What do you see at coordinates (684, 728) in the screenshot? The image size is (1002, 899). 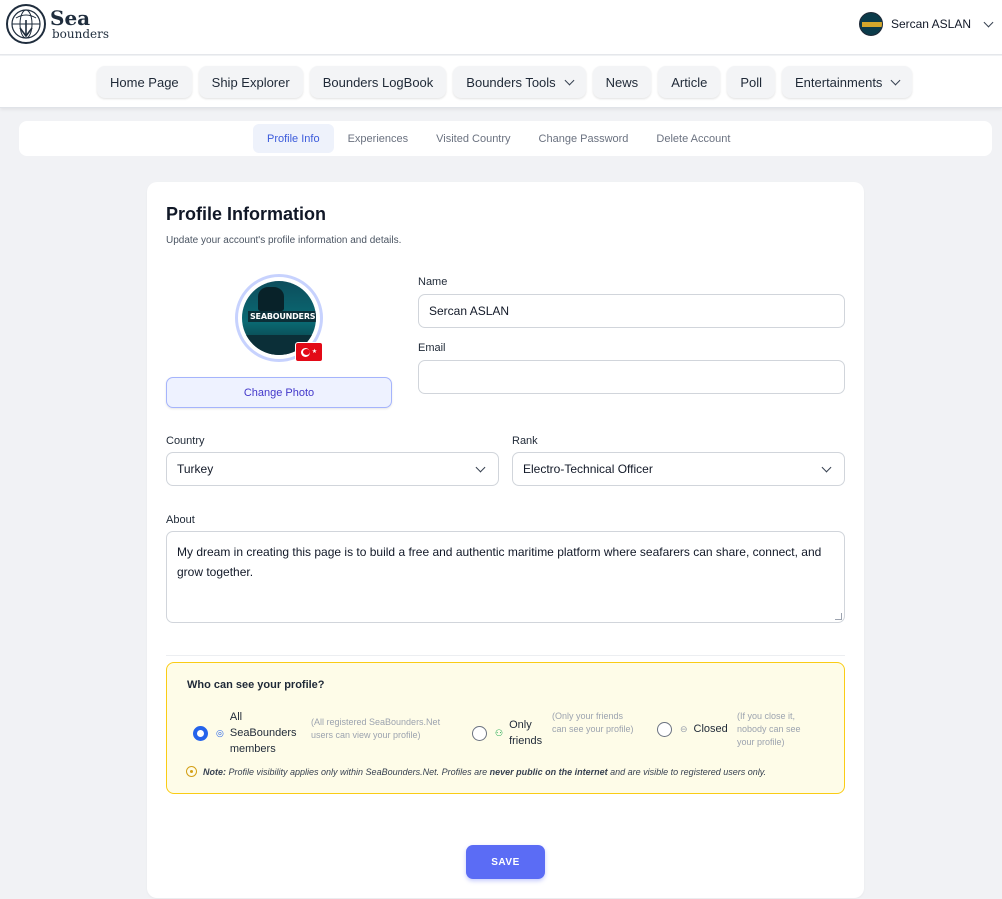 I see `lock-icon: ⊖` at bounding box center [684, 728].